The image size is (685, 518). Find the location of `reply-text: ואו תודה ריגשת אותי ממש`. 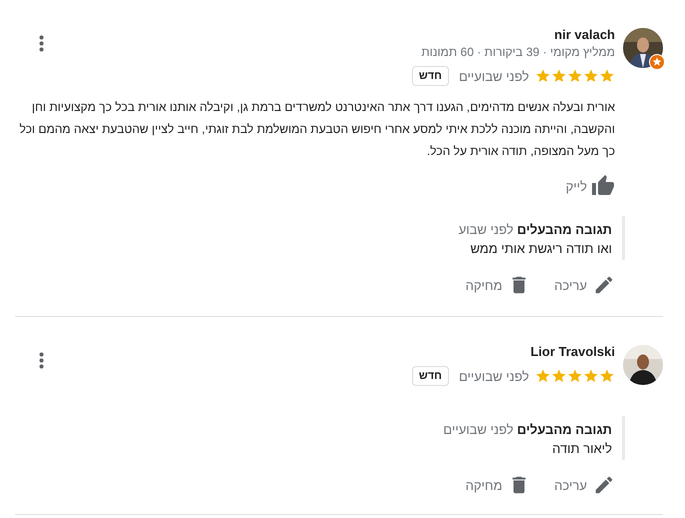

reply-text: ואו תודה ריגשת אותי ממש is located at coordinates (541, 248).